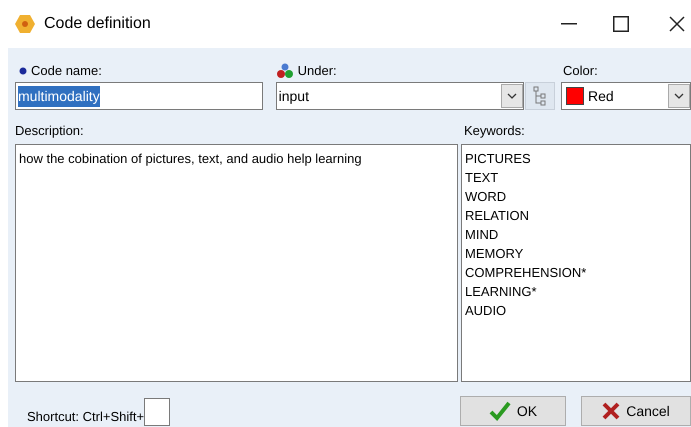 This screenshot has width=691, height=427. What do you see at coordinates (25, 24) in the screenshot?
I see `app-icon` at bounding box center [25, 24].